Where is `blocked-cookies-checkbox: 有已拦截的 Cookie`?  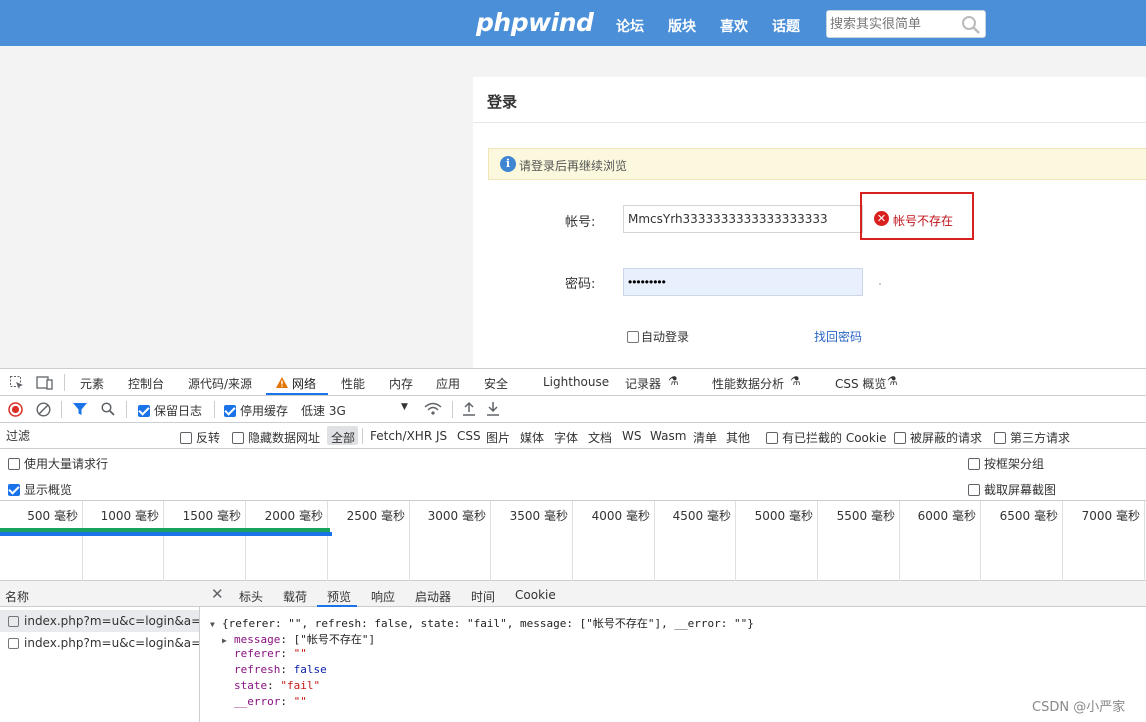
blocked-cookies-checkbox: 有已拦截的 Cookie is located at coordinates (826, 437).